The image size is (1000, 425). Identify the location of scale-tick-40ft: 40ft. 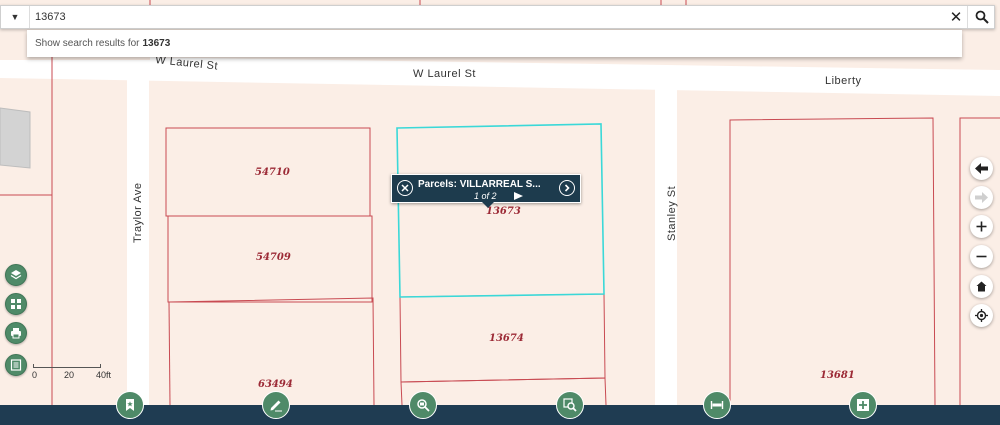
(104, 375).